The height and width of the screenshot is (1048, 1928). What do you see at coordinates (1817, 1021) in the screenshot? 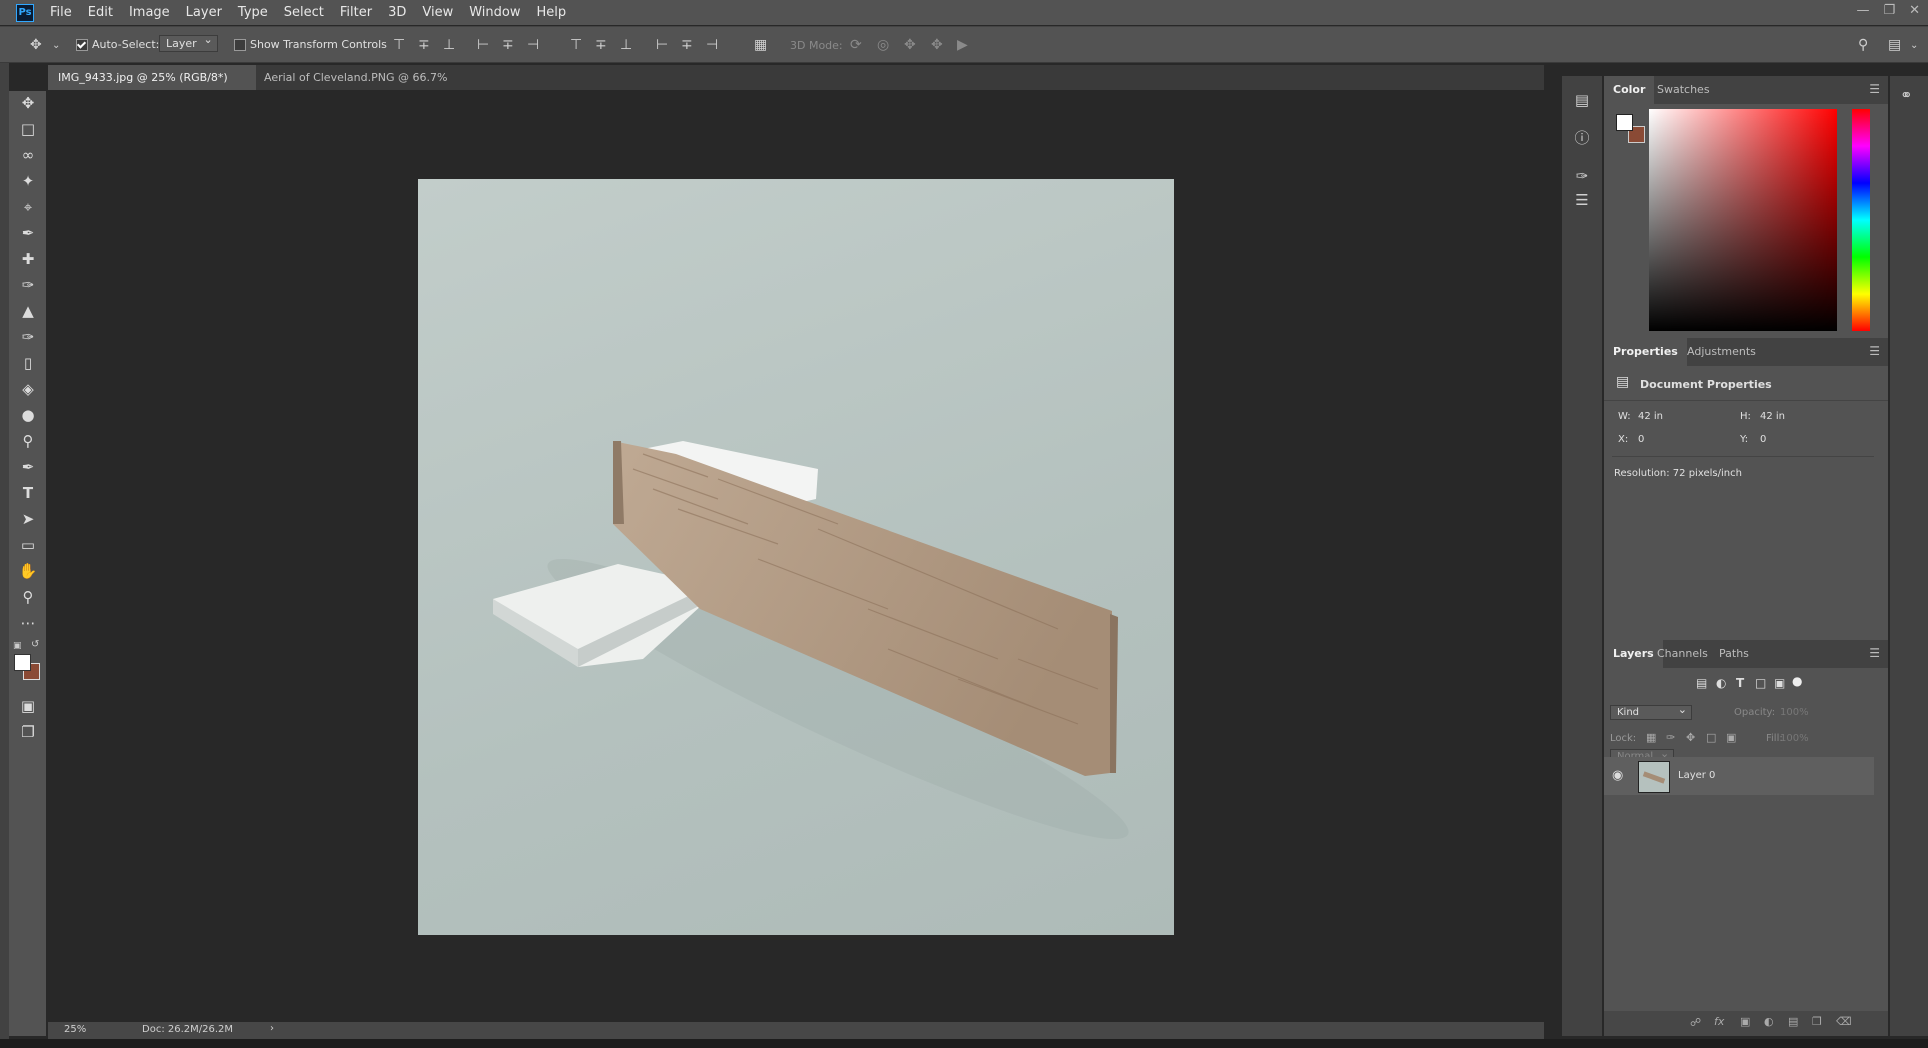
I see `new-layer-icon: ❐` at bounding box center [1817, 1021].